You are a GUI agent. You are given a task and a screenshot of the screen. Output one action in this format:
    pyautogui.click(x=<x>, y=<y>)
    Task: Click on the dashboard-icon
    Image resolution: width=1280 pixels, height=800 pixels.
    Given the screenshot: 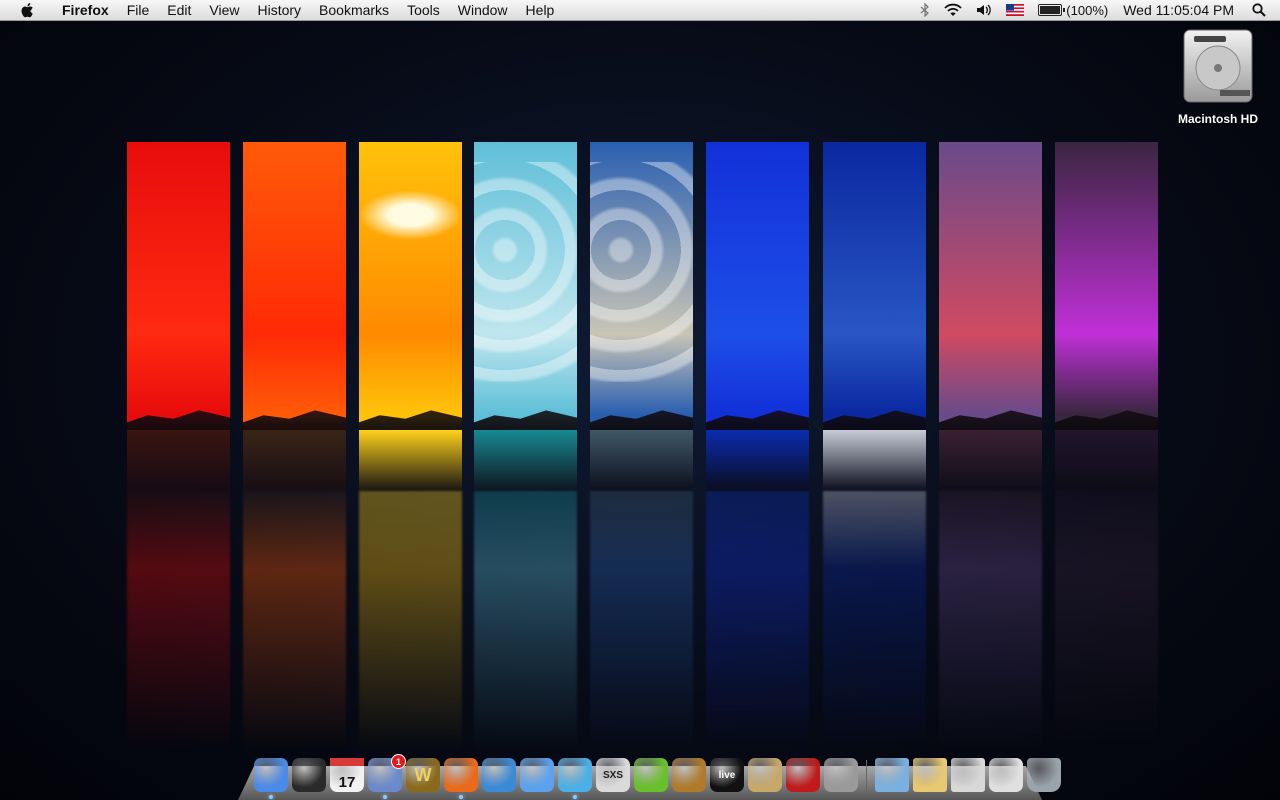 What is the action you would take?
    pyautogui.click(x=309, y=775)
    